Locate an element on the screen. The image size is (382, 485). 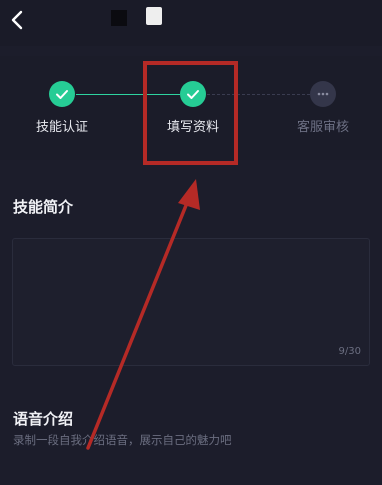
step-1-indicator is located at coordinates (62, 94).